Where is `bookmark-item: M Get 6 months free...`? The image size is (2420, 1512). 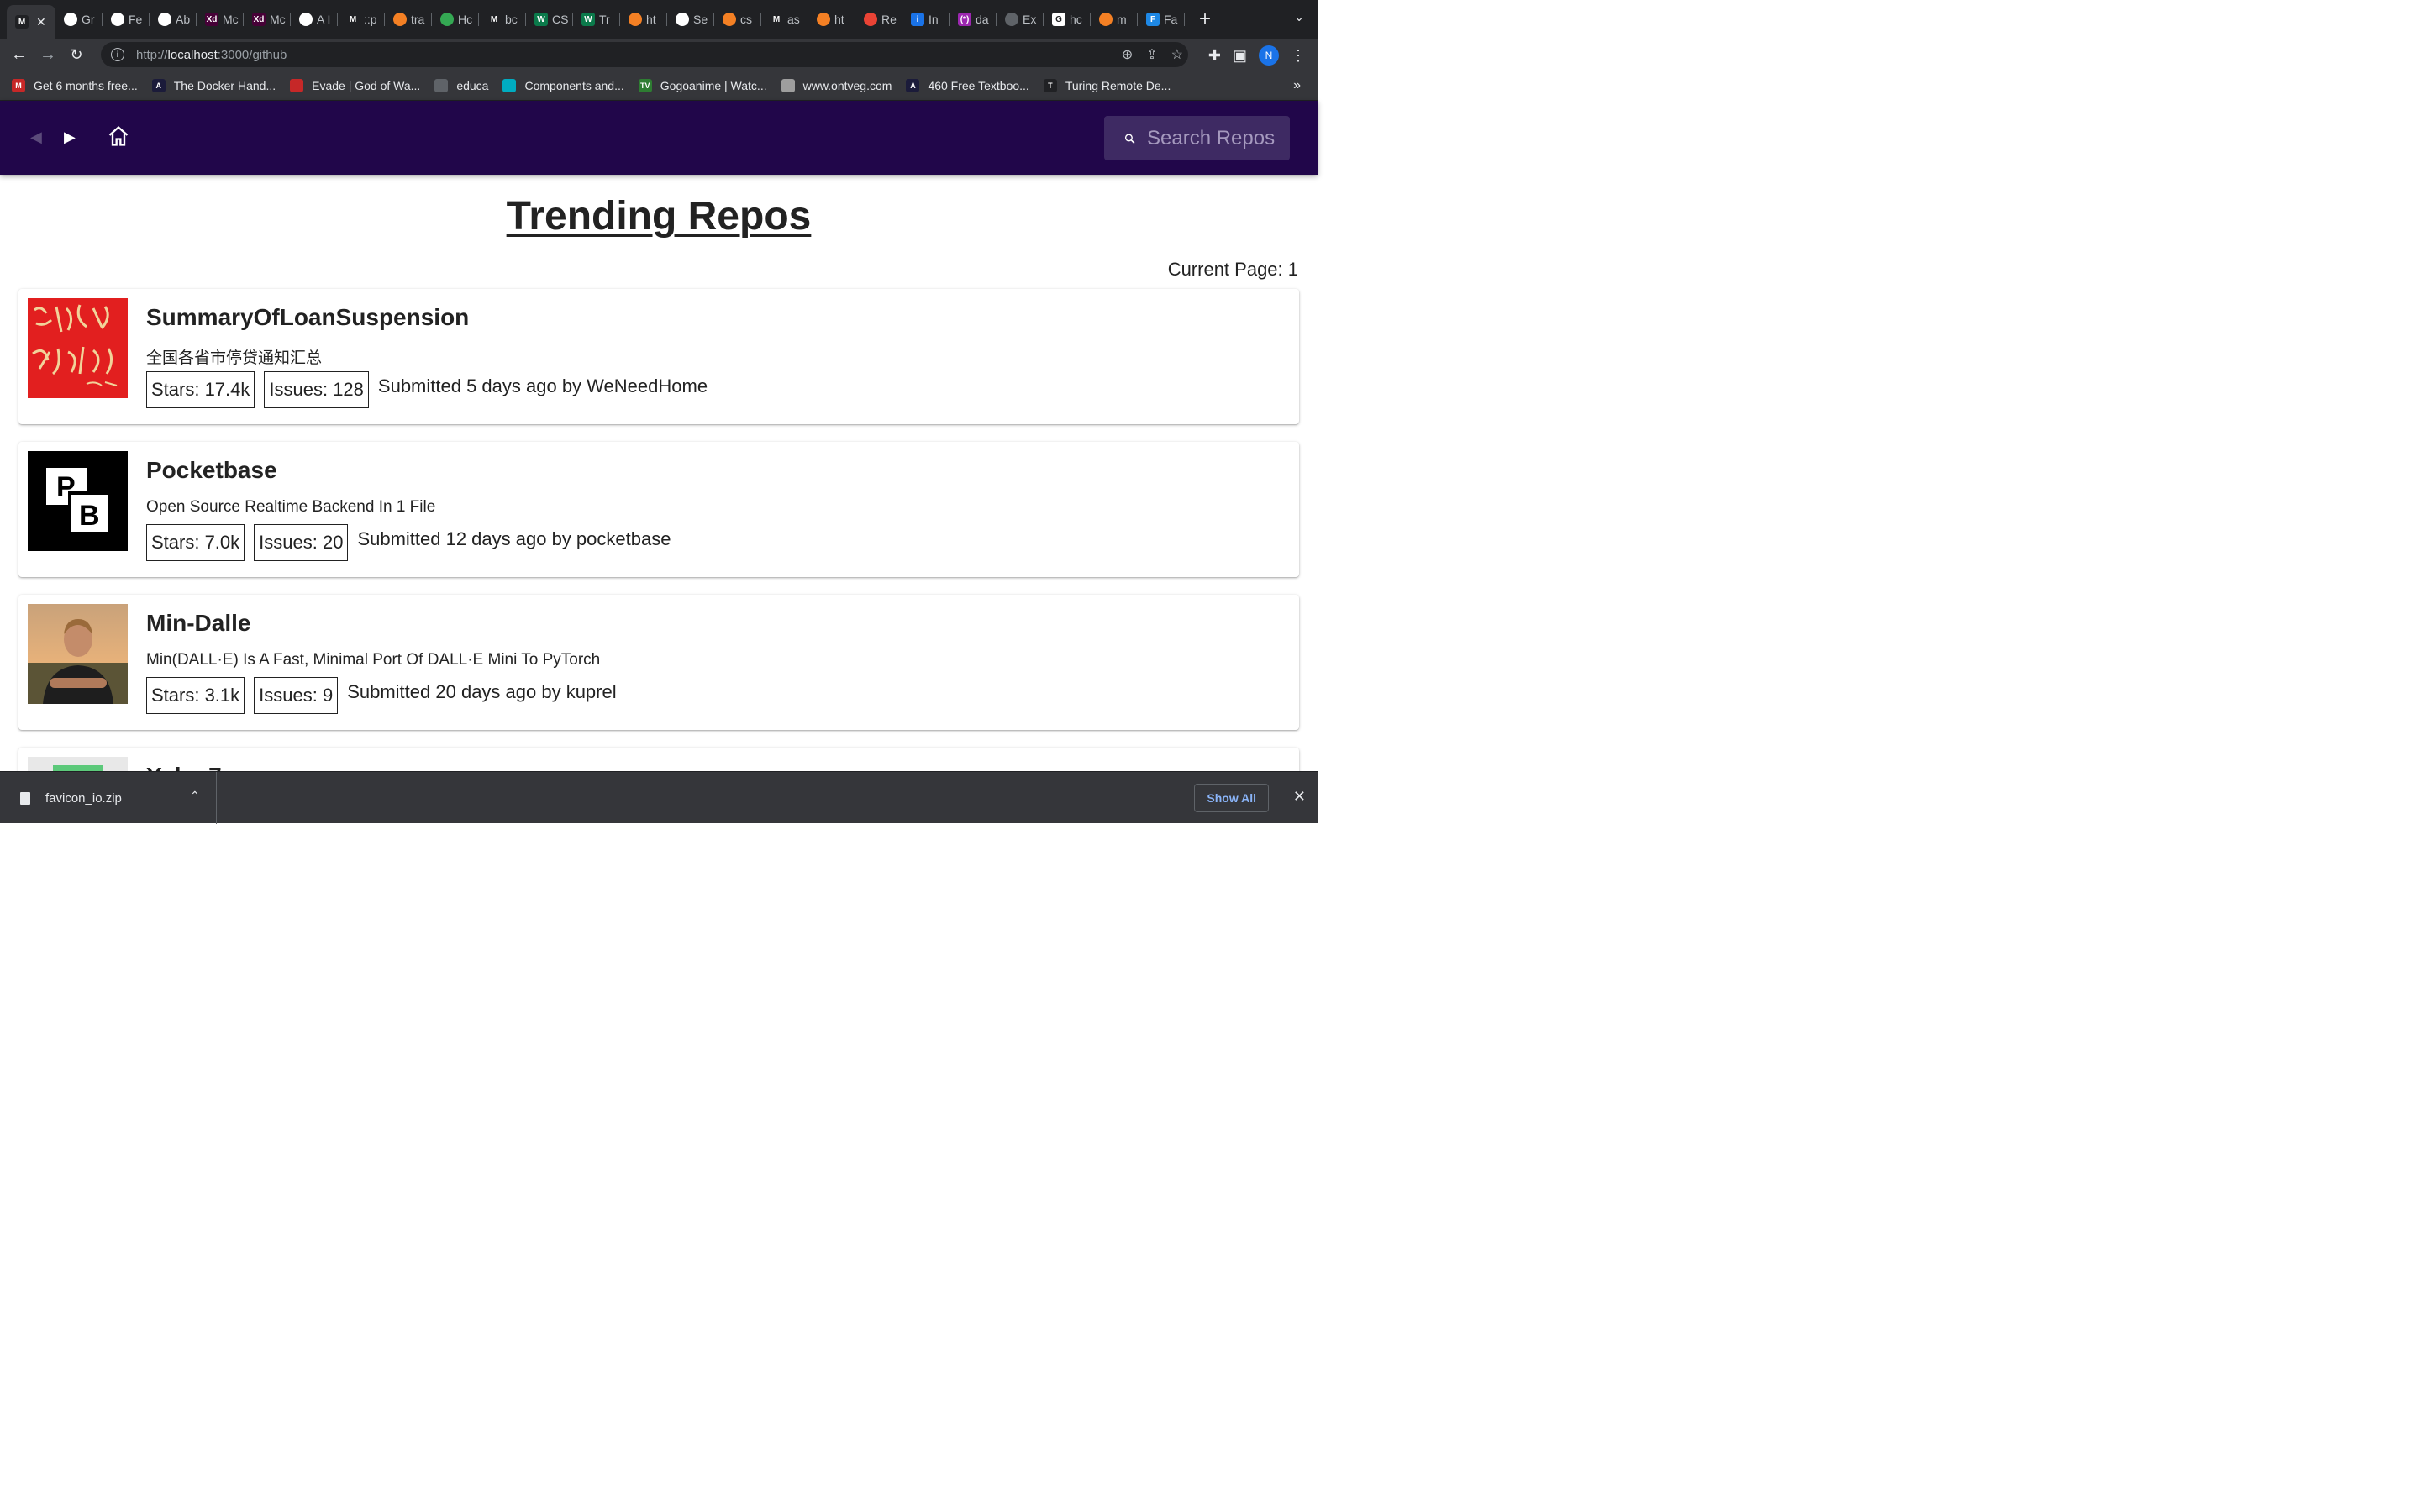
bookmark-item: M Get 6 months free... is located at coordinates (75, 85).